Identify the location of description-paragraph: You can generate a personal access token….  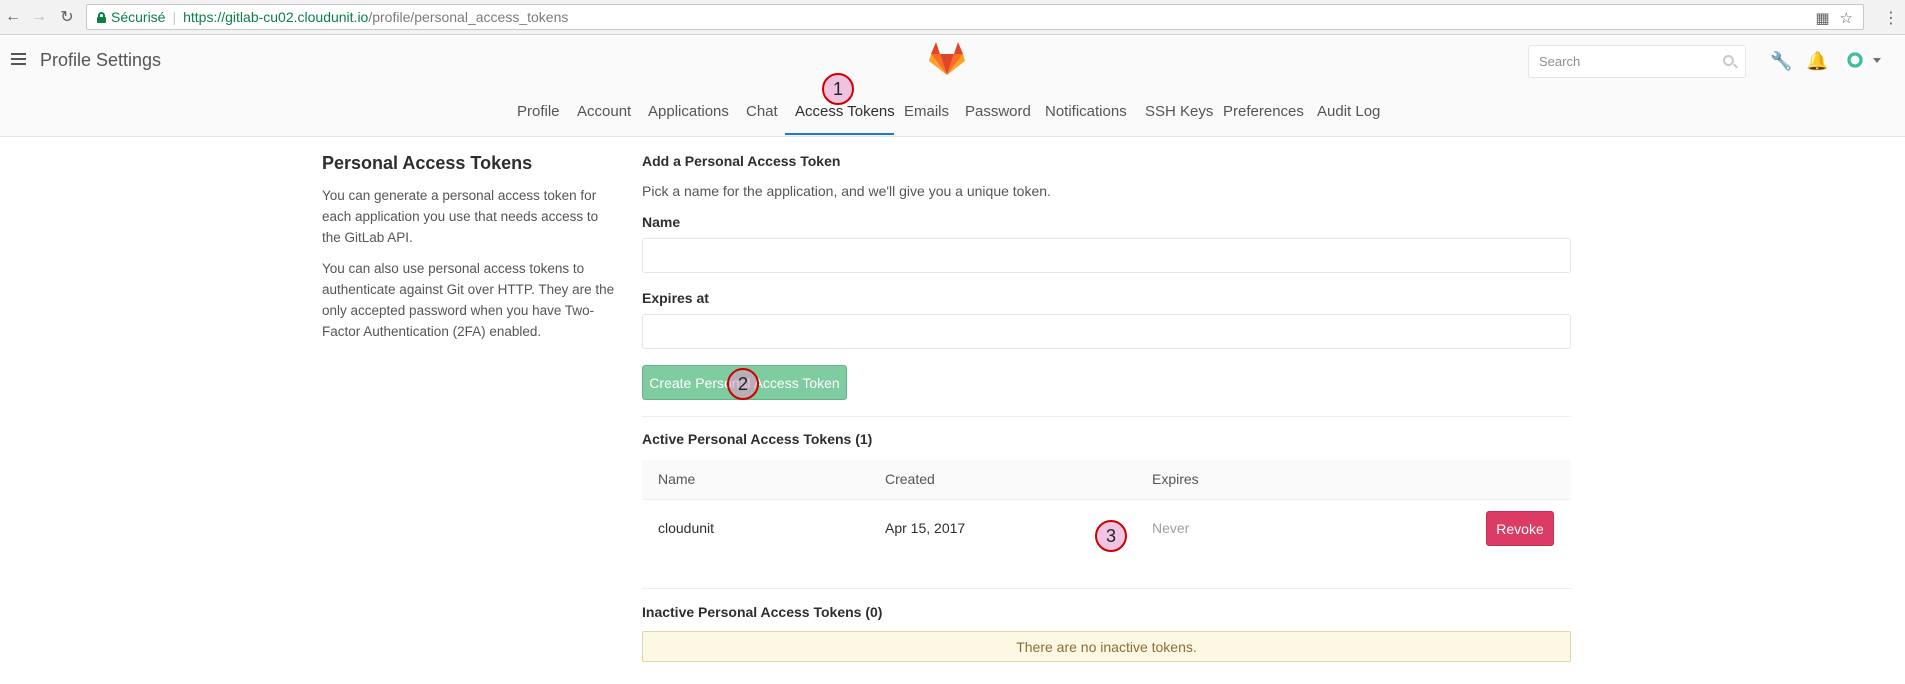
(460, 216).